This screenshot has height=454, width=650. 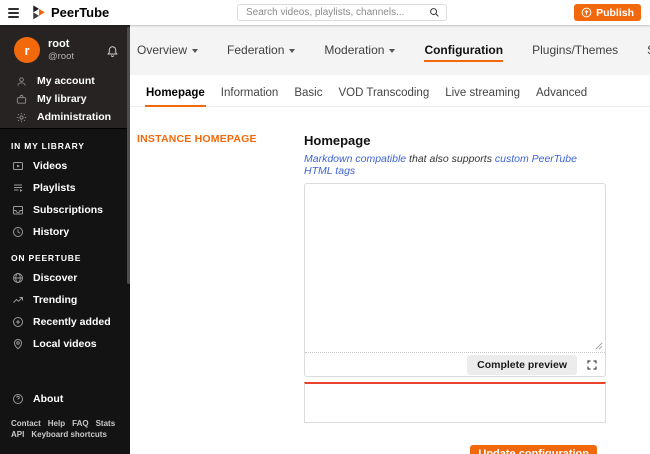 I want to click on nav-label: Overview, so click(x=162, y=50).